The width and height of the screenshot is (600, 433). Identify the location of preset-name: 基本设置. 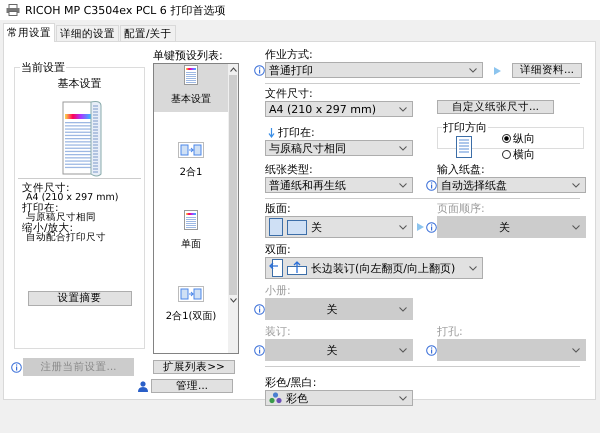
(79, 83).